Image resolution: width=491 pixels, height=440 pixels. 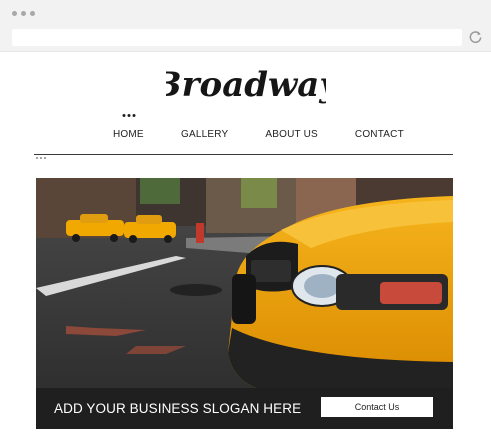 I want to click on nav-label-home: HOME, so click(x=128, y=134).